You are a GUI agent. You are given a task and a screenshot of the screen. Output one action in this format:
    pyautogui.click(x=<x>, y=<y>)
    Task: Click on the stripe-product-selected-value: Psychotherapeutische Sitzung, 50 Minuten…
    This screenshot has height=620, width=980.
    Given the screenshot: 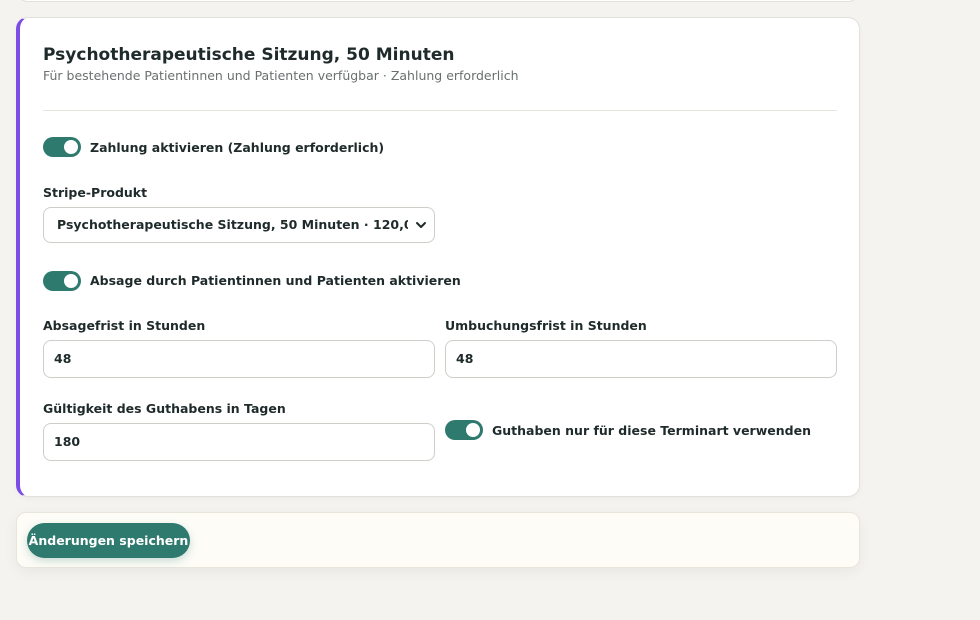 What is the action you would take?
    pyautogui.click(x=232, y=224)
    